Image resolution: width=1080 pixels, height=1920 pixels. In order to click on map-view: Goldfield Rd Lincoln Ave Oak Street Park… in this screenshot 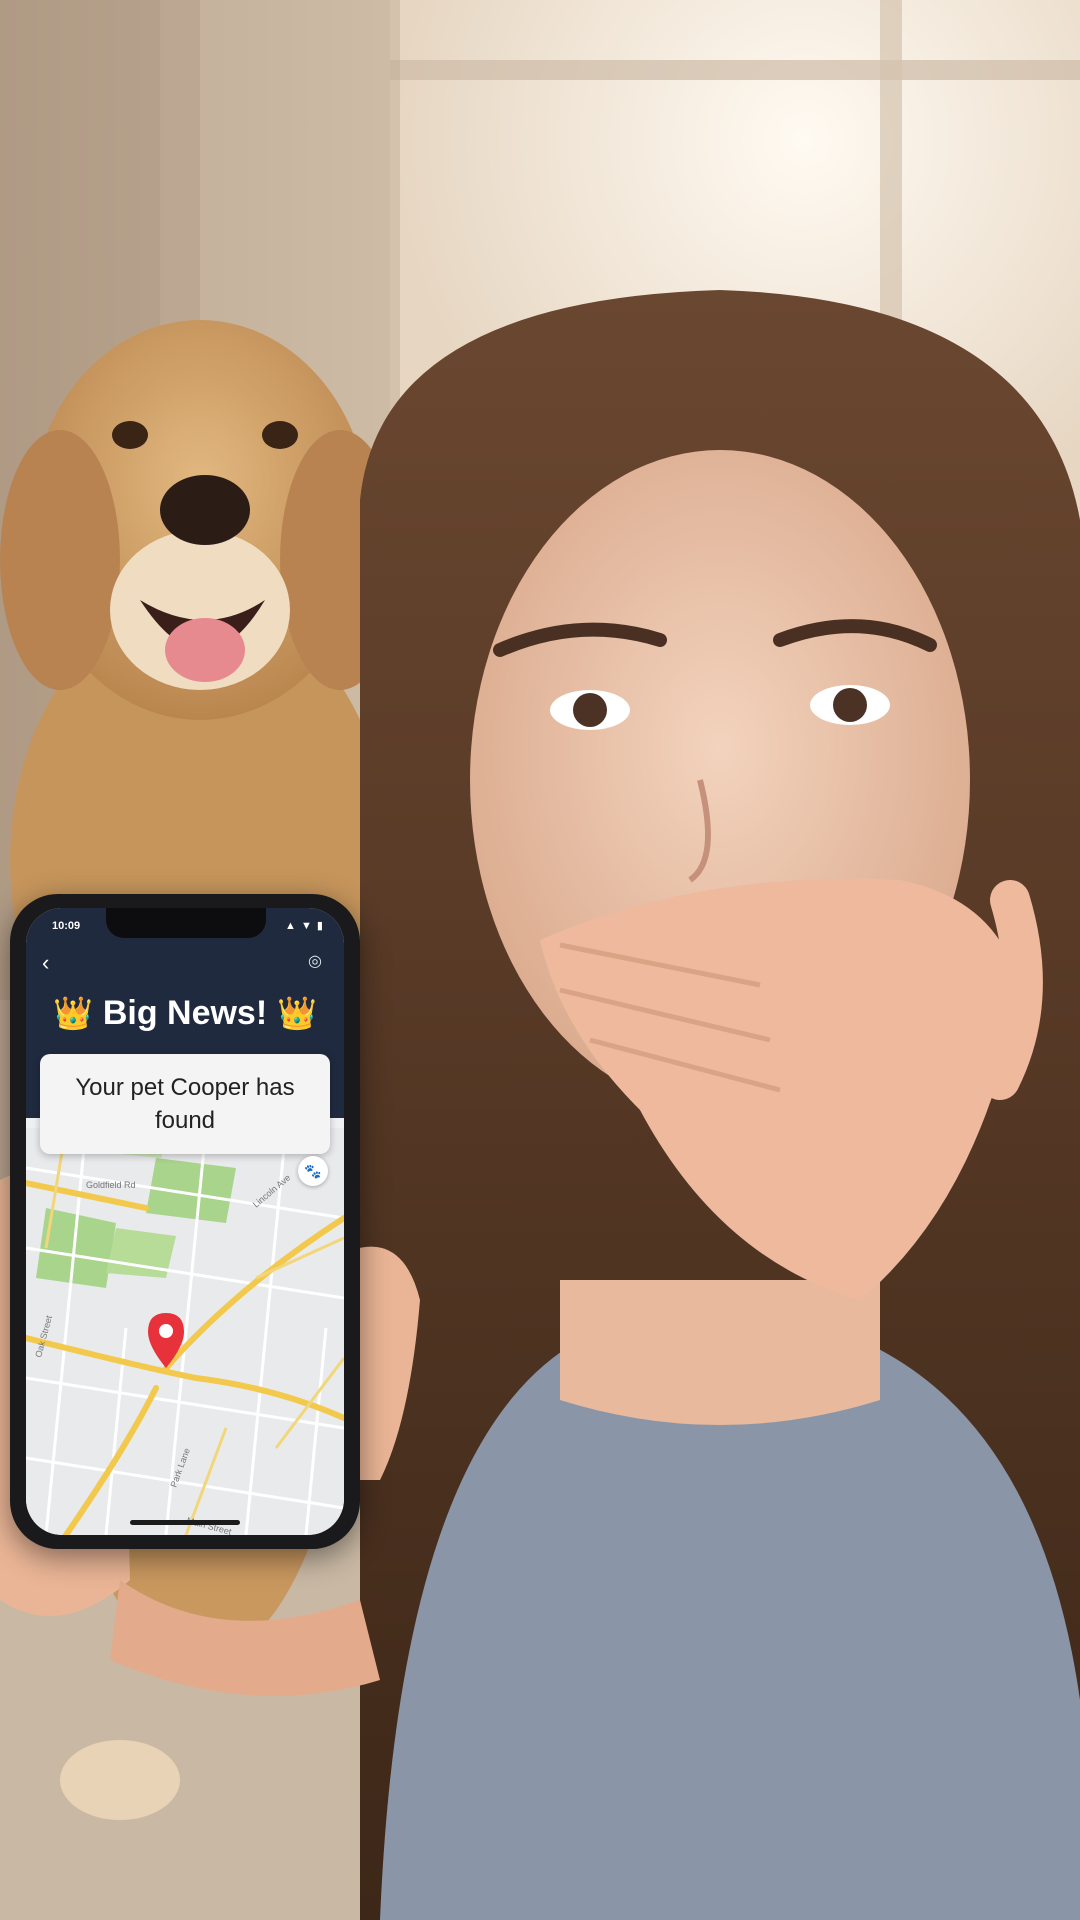, I will do `click(185, 1331)`.